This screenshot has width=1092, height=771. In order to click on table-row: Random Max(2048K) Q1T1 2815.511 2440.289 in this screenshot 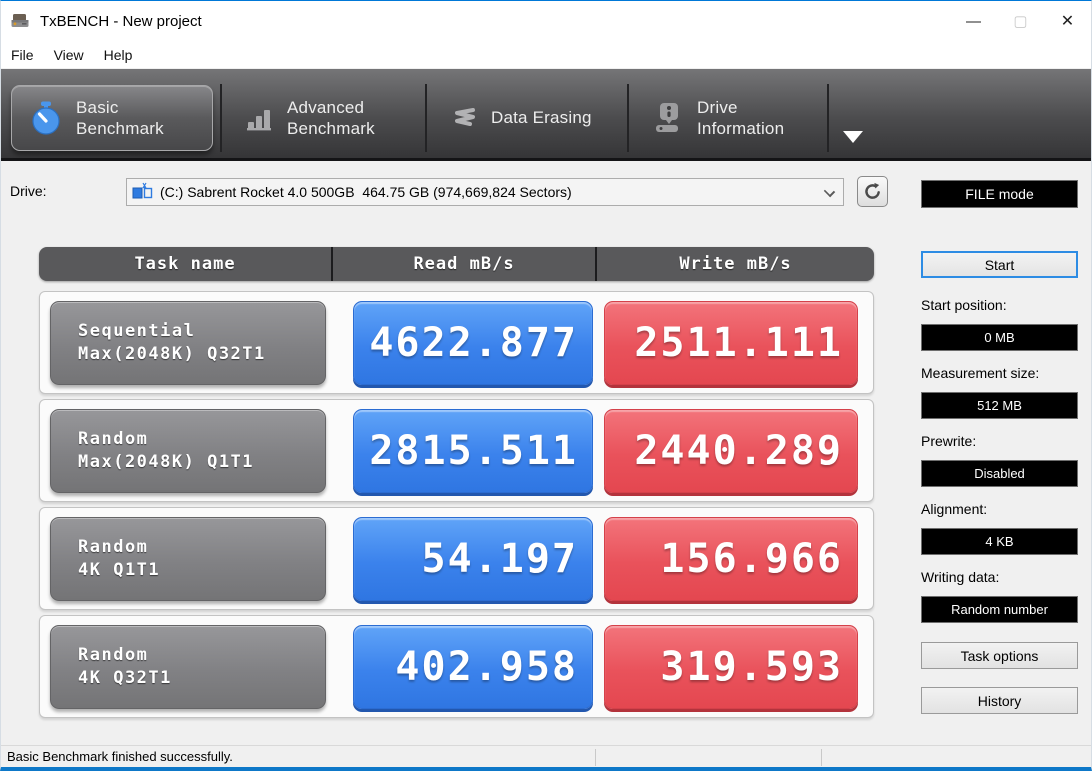, I will do `click(456, 450)`.